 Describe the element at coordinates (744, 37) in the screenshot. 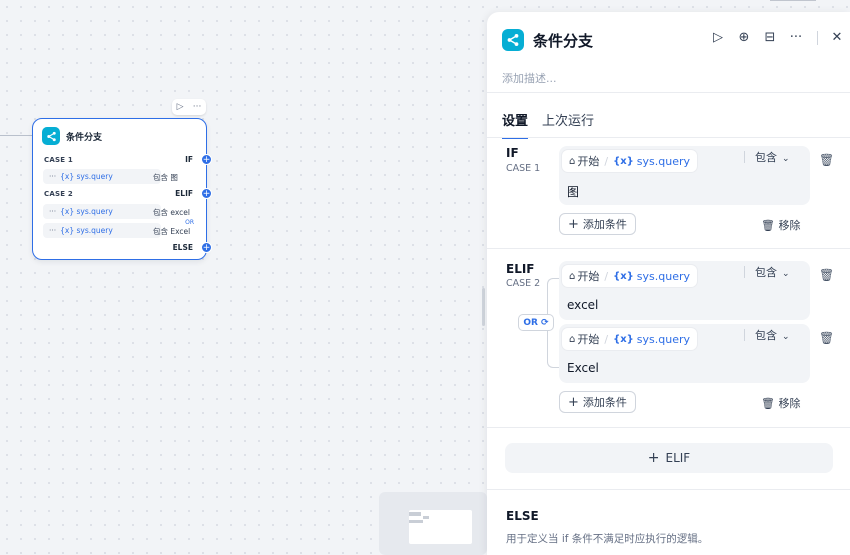

I see `locate-icon: ⊕` at that location.